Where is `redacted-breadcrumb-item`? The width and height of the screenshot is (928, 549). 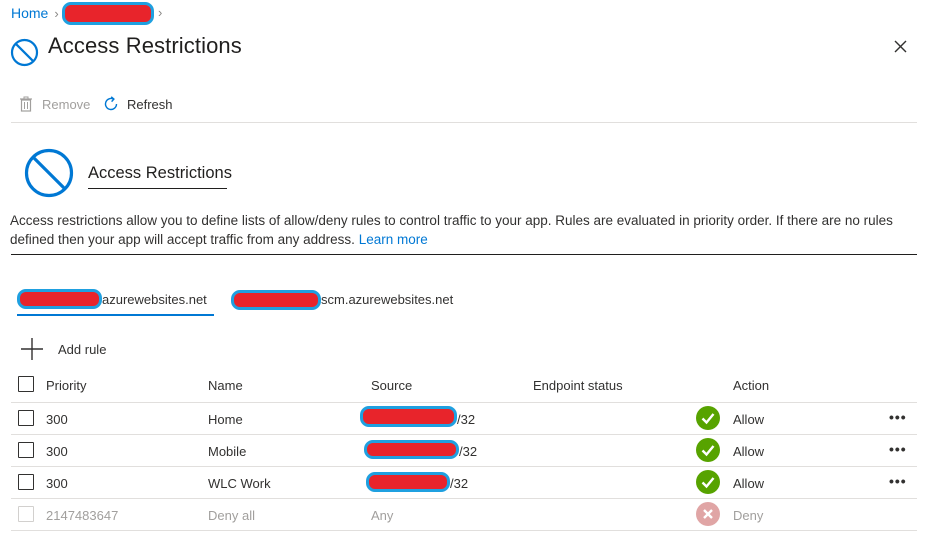 redacted-breadcrumb-item is located at coordinates (108, 13).